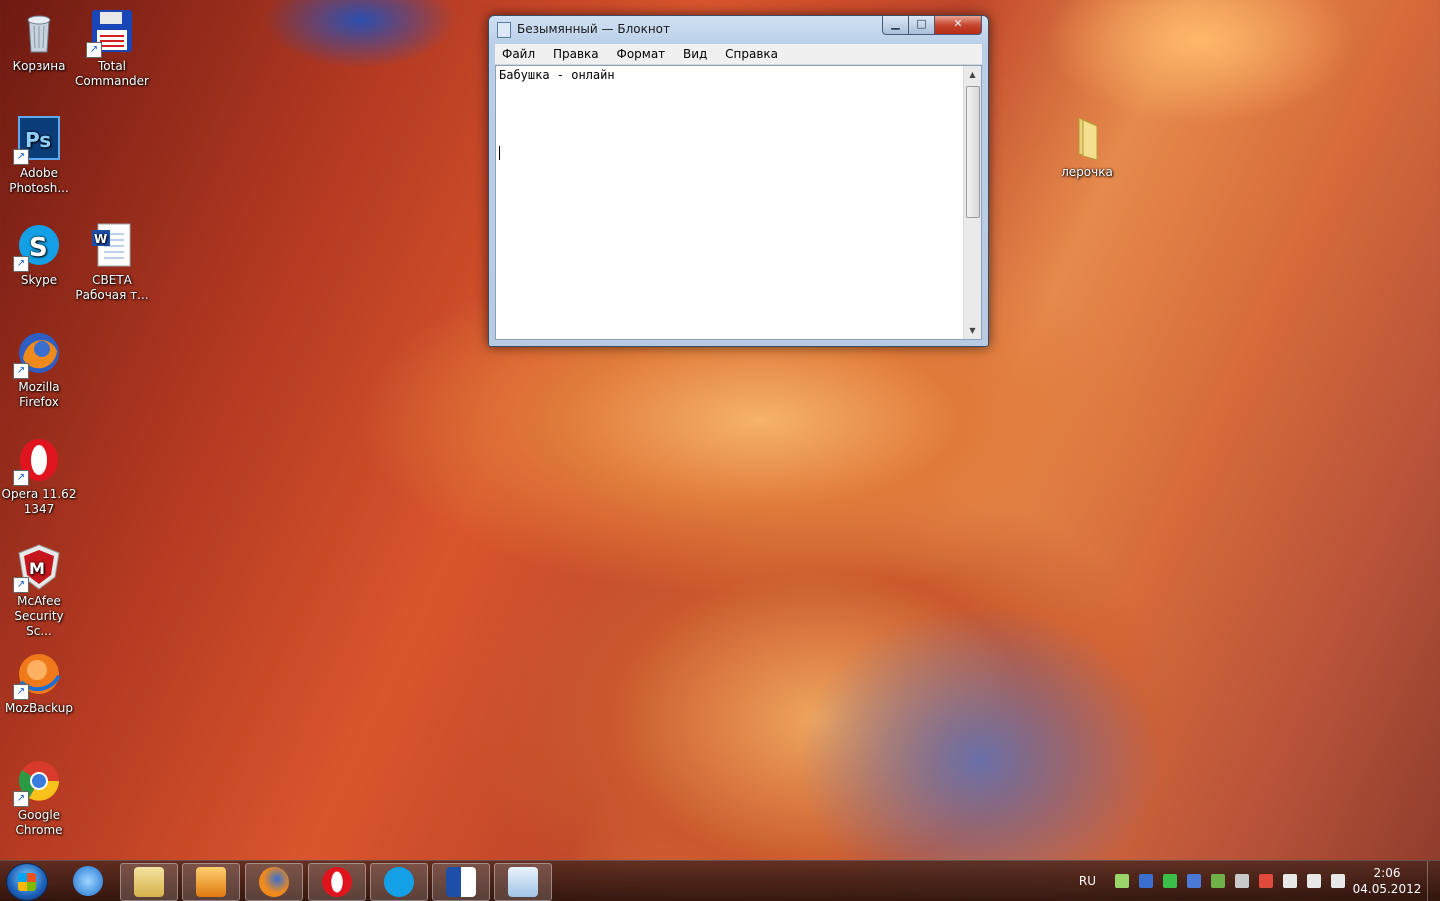  I want to click on taskbar-opera, so click(337, 882).